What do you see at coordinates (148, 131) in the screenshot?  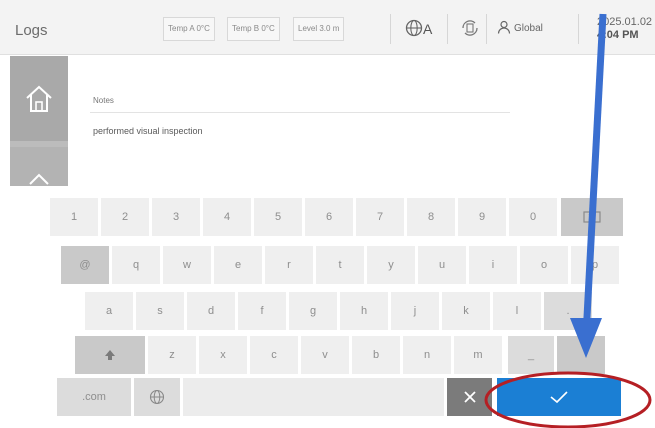 I see `notes-input: performed visual inspection` at bounding box center [148, 131].